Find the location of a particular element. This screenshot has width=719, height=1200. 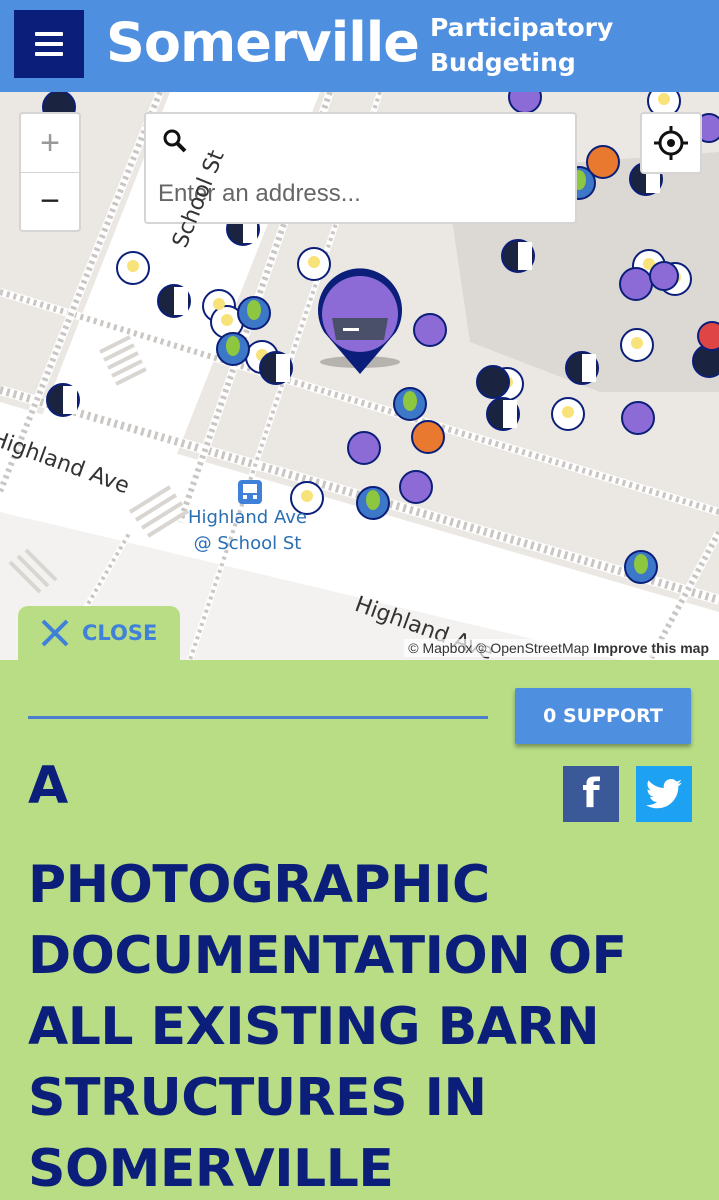

project-title-first: A is located at coordinates (48, 786).